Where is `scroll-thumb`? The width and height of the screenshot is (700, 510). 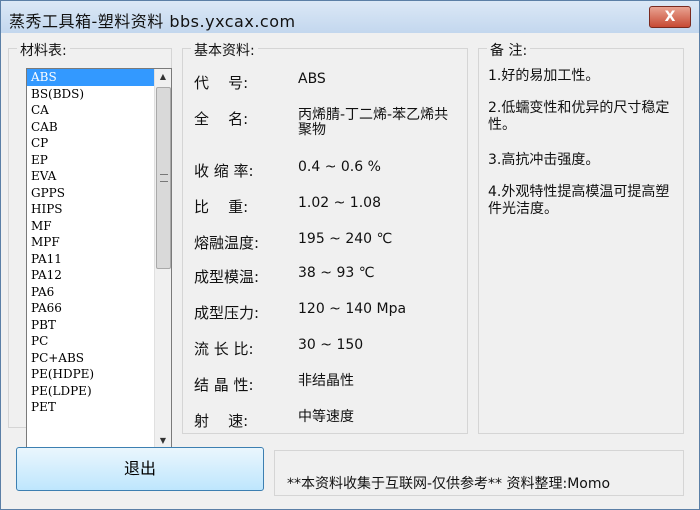 scroll-thumb is located at coordinates (163, 178).